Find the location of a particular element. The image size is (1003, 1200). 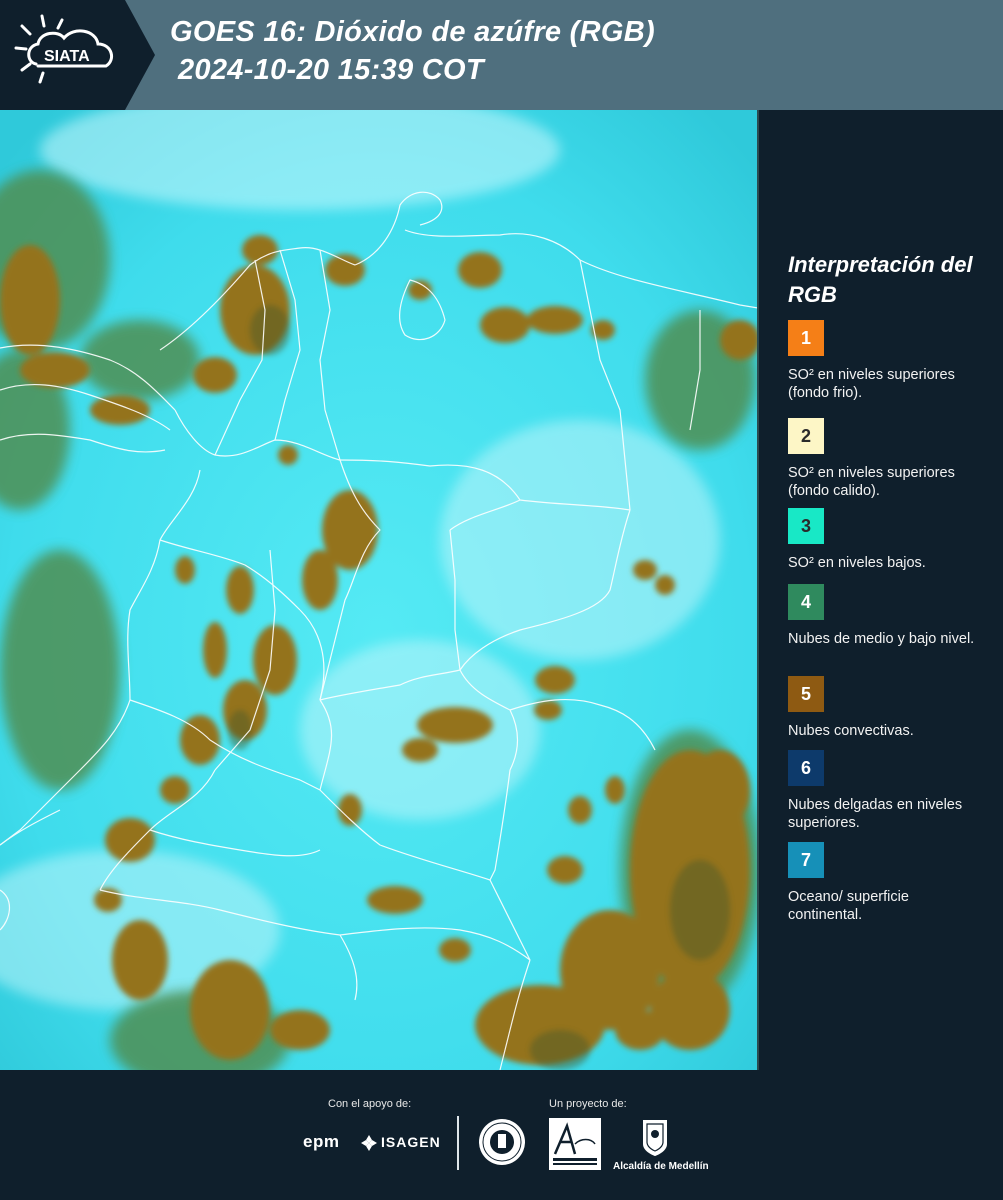

project-label: Un proyecto de: is located at coordinates (588, 1104).